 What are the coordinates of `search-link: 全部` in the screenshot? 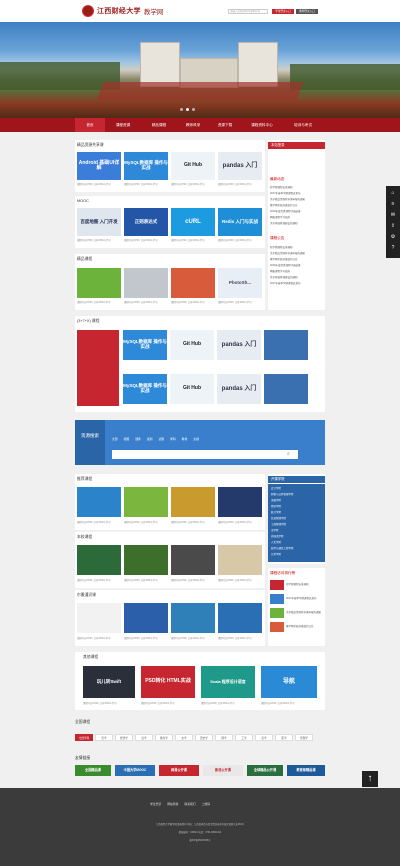 It's located at (115, 439).